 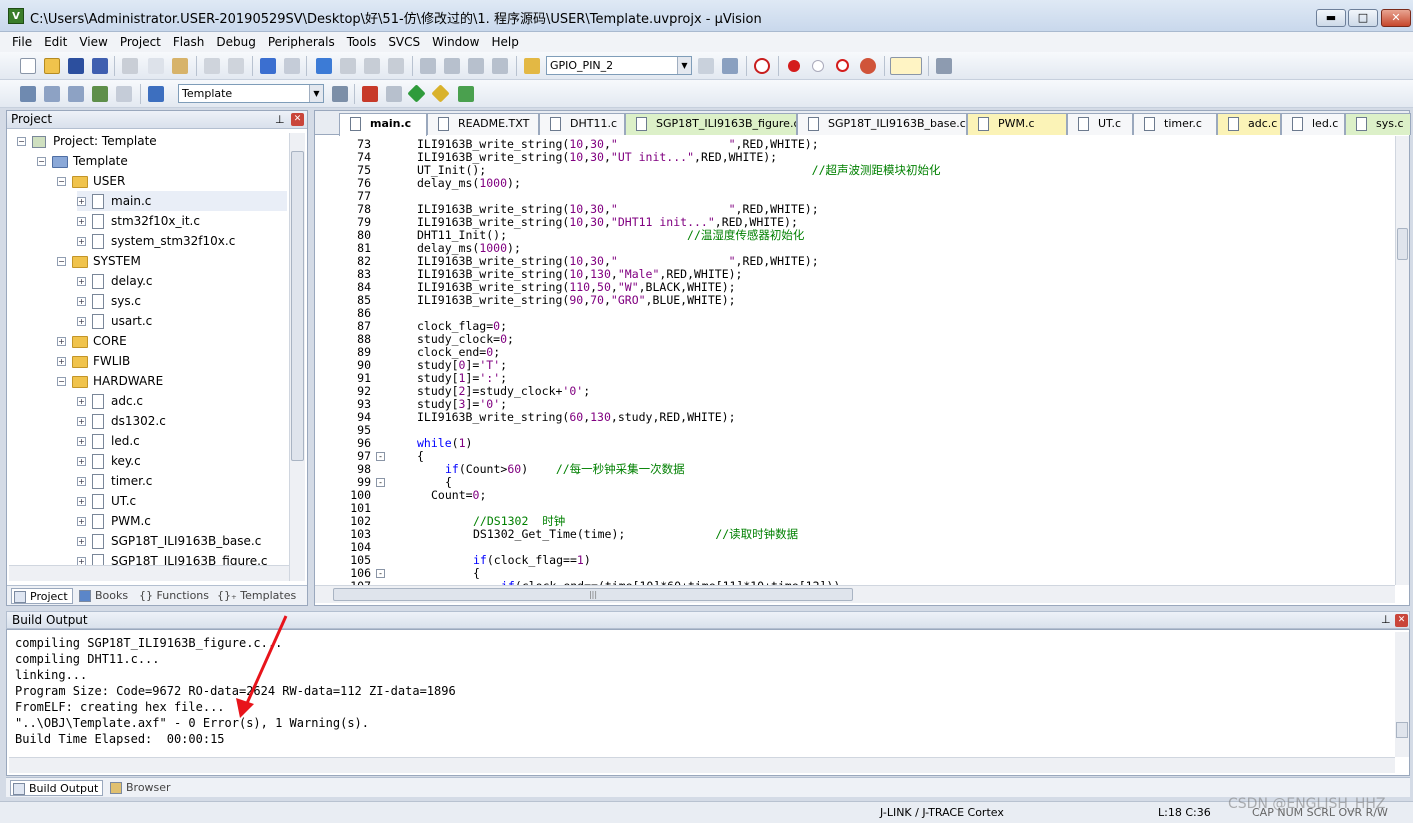 What do you see at coordinates (76, 66) in the screenshot?
I see `save-icon` at bounding box center [76, 66].